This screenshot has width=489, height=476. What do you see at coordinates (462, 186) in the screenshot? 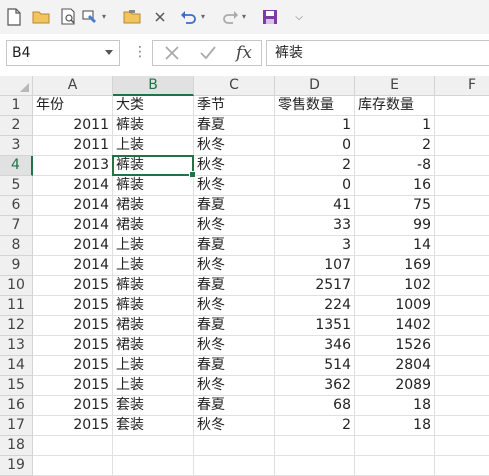
I see `cell-f5` at bounding box center [462, 186].